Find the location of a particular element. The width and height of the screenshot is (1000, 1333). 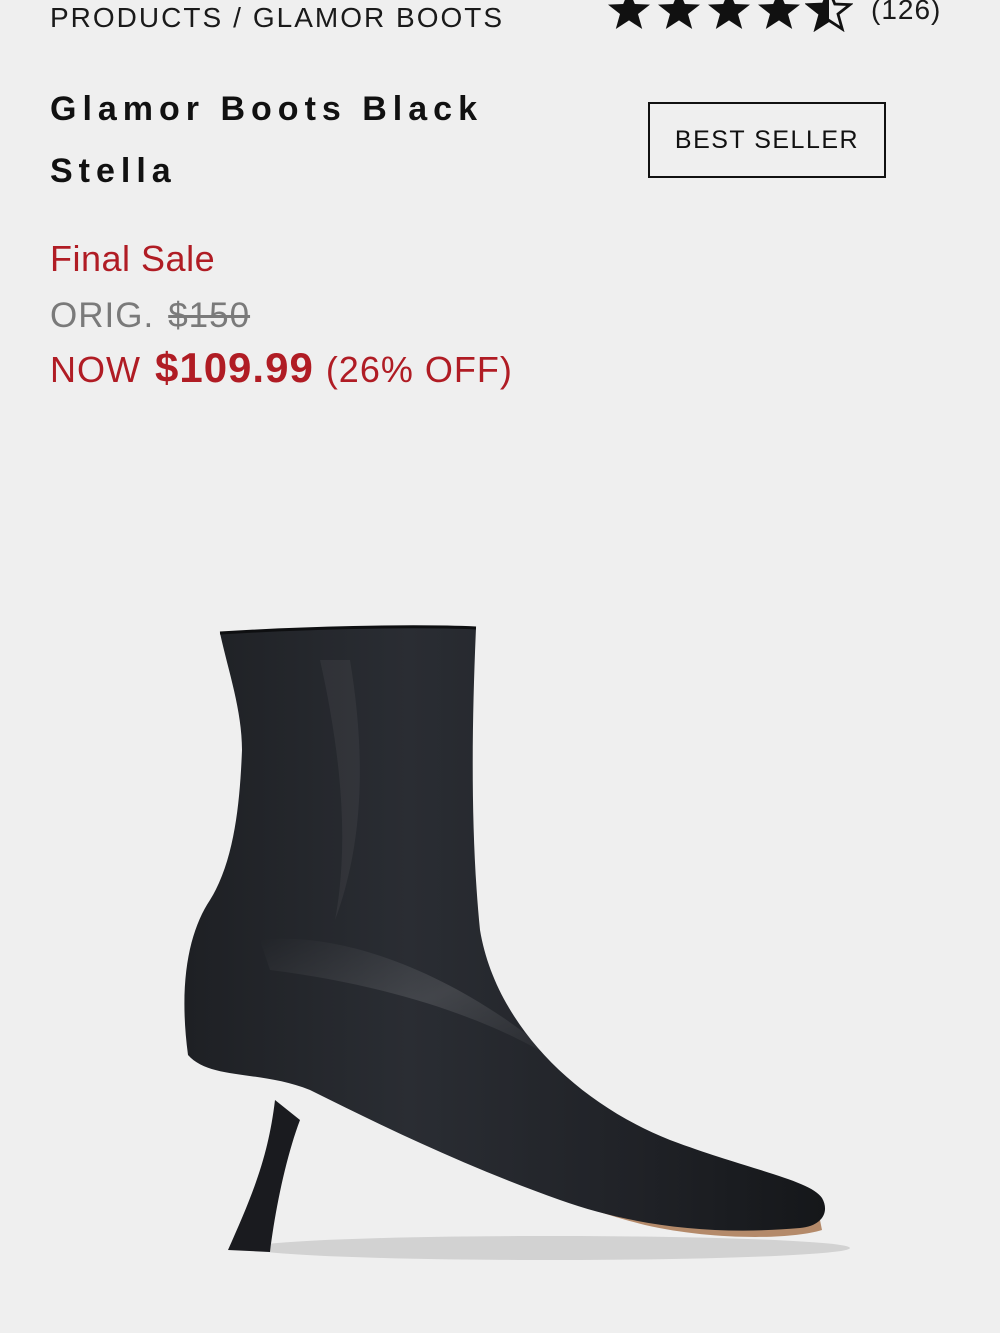

rating: (126) is located at coordinates (773, 16).